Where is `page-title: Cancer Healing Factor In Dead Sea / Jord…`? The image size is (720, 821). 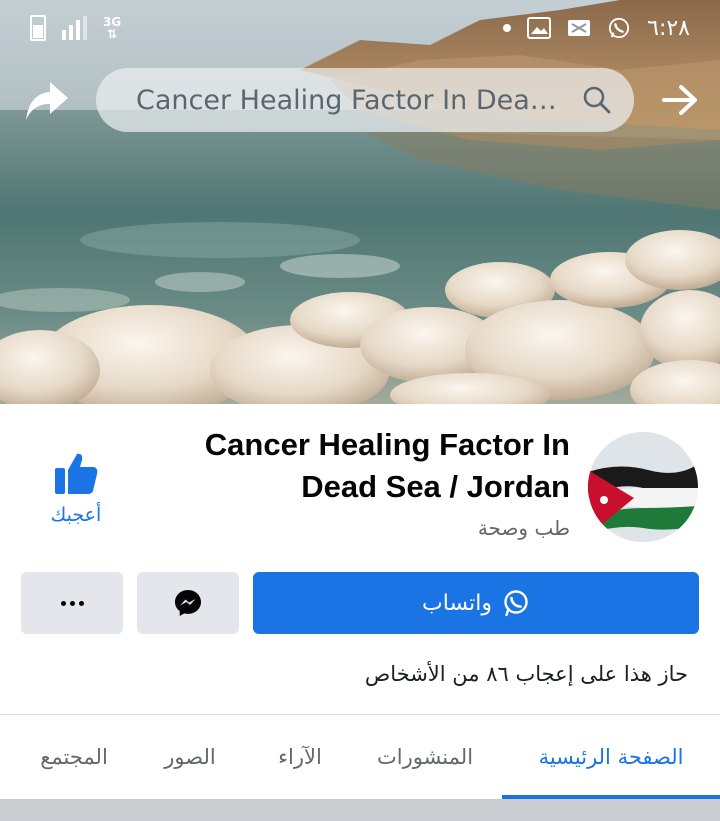 page-title: Cancer Healing Factor In Dead Sea / Jord… is located at coordinates (387, 465).